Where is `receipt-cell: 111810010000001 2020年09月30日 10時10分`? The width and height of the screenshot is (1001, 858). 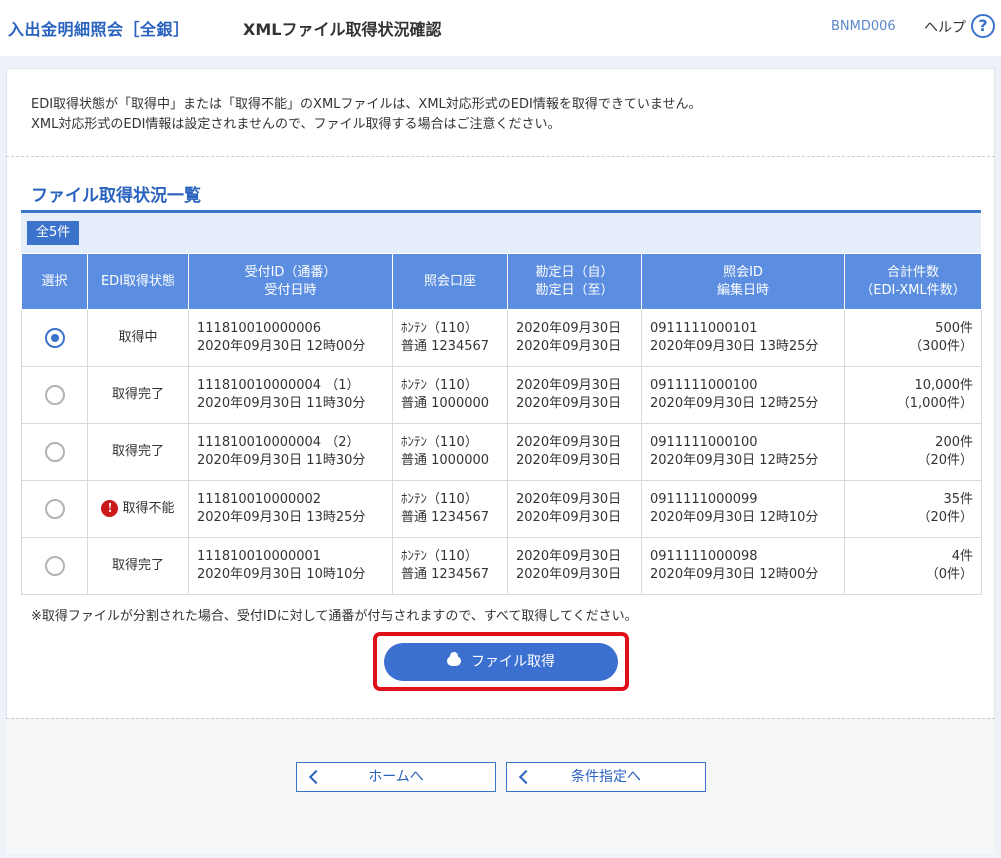 receipt-cell: 111810010000001 2020年09月30日 10時10分 is located at coordinates (290, 566).